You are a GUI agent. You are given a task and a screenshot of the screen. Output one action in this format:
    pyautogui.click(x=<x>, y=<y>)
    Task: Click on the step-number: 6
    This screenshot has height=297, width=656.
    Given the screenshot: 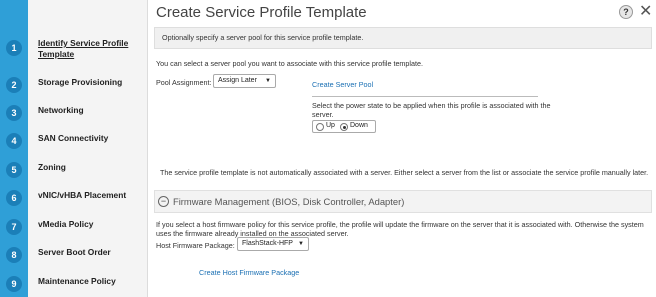 What is the action you would take?
    pyautogui.click(x=14, y=198)
    